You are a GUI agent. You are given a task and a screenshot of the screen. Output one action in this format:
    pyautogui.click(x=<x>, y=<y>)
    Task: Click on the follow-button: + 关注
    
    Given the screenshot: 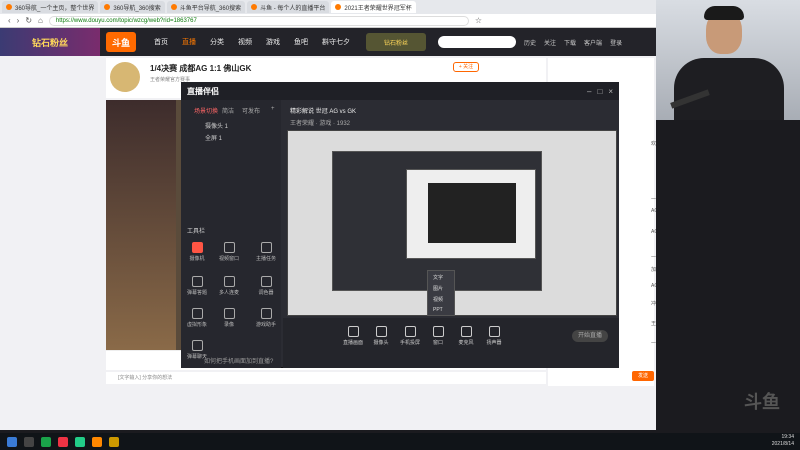 What is the action you would take?
    pyautogui.click(x=466, y=67)
    